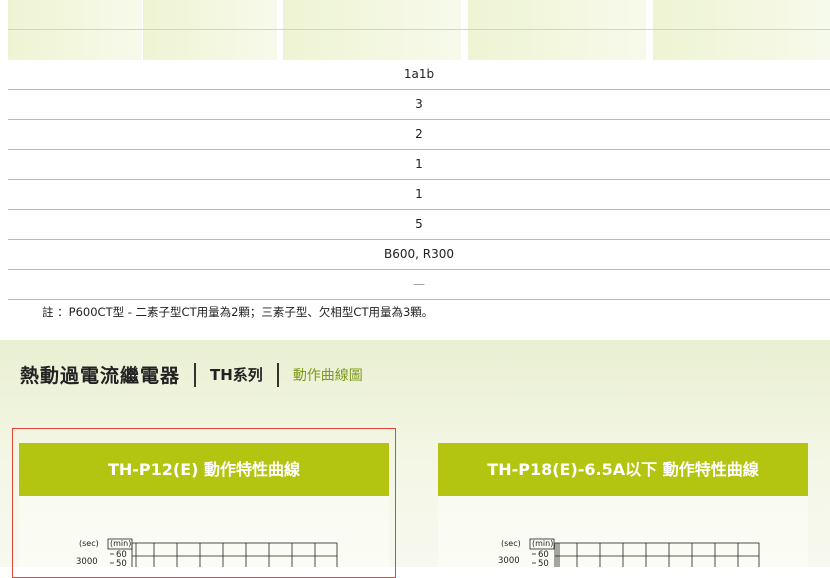  I want to click on table-row: 1a1b, so click(419, 75).